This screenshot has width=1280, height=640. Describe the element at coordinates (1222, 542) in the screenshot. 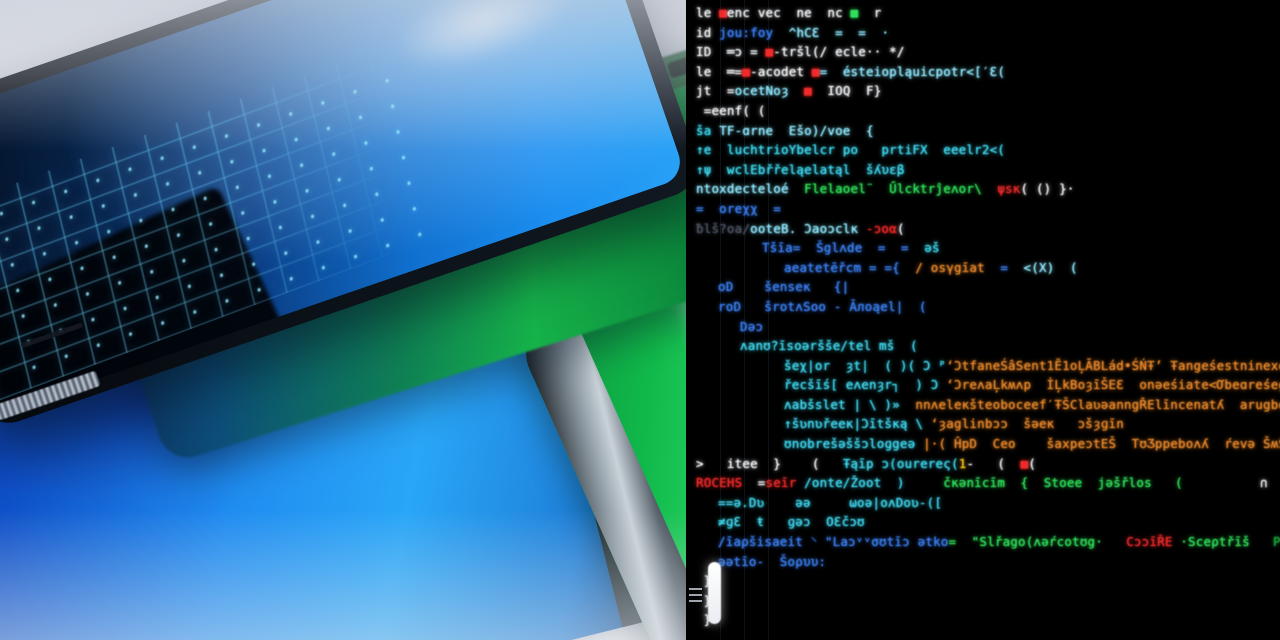

I see `code-token: ·Sceρtřīš` at that location.